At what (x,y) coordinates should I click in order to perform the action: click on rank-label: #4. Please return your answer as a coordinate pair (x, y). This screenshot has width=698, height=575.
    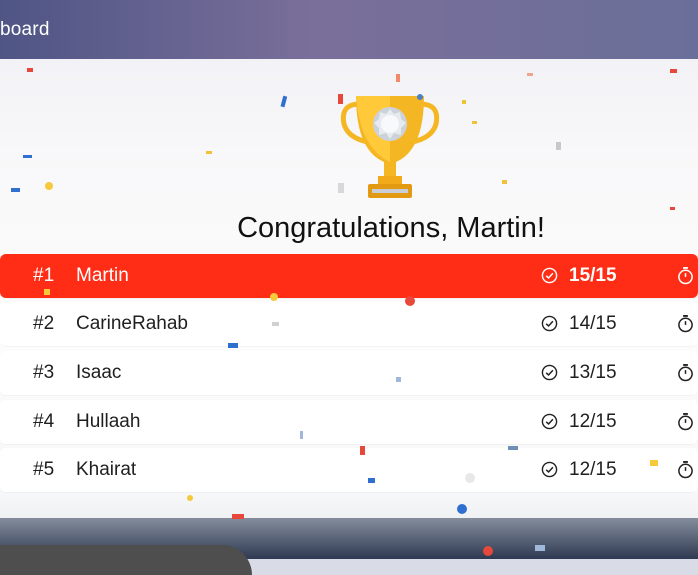
    Looking at the image, I should click on (44, 421).